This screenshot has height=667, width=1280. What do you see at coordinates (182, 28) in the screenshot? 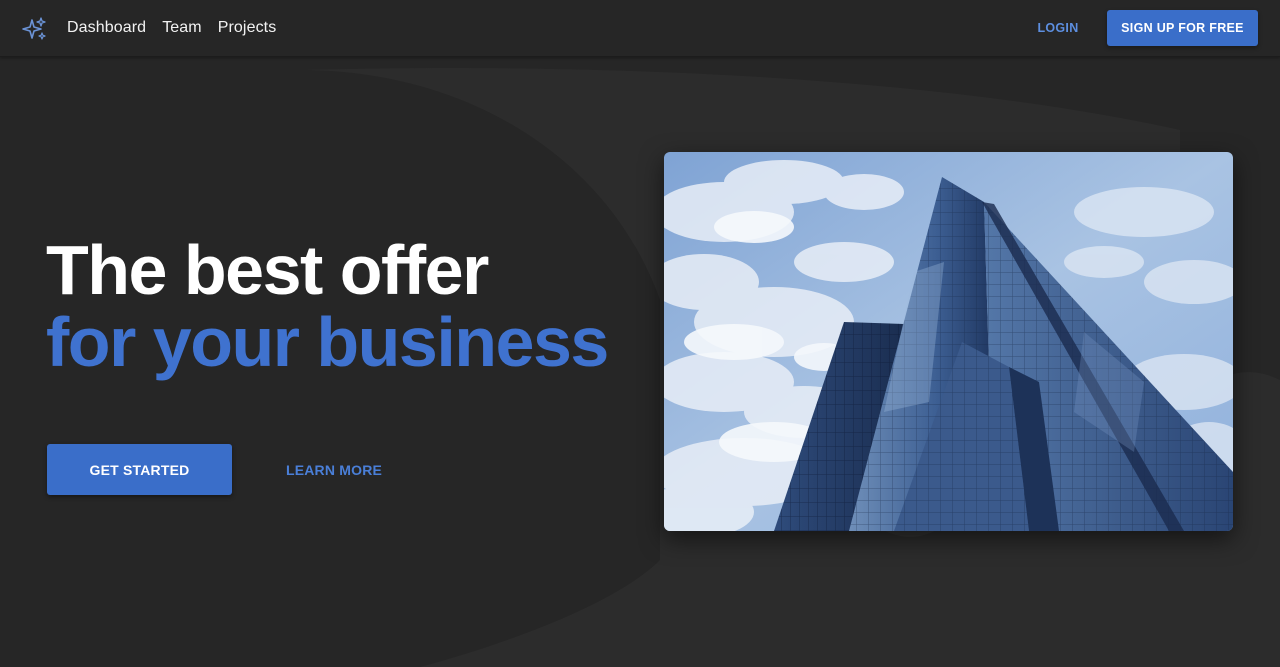
I see `nav-link-team: Team` at bounding box center [182, 28].